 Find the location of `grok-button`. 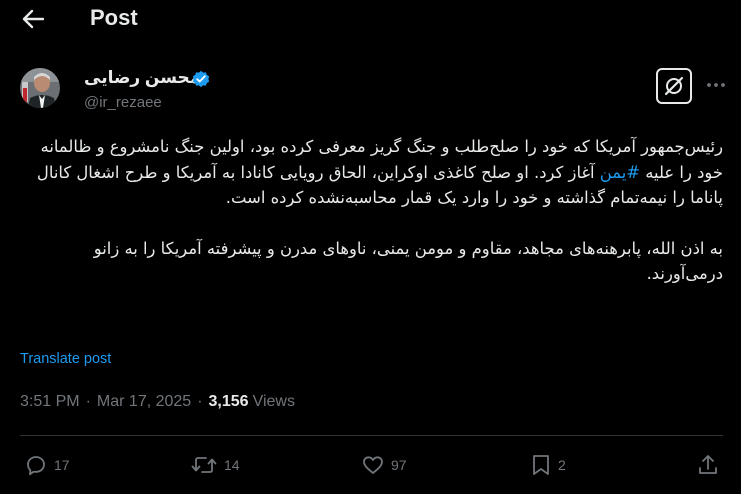

grok-button is located at coordinates (674, 86).